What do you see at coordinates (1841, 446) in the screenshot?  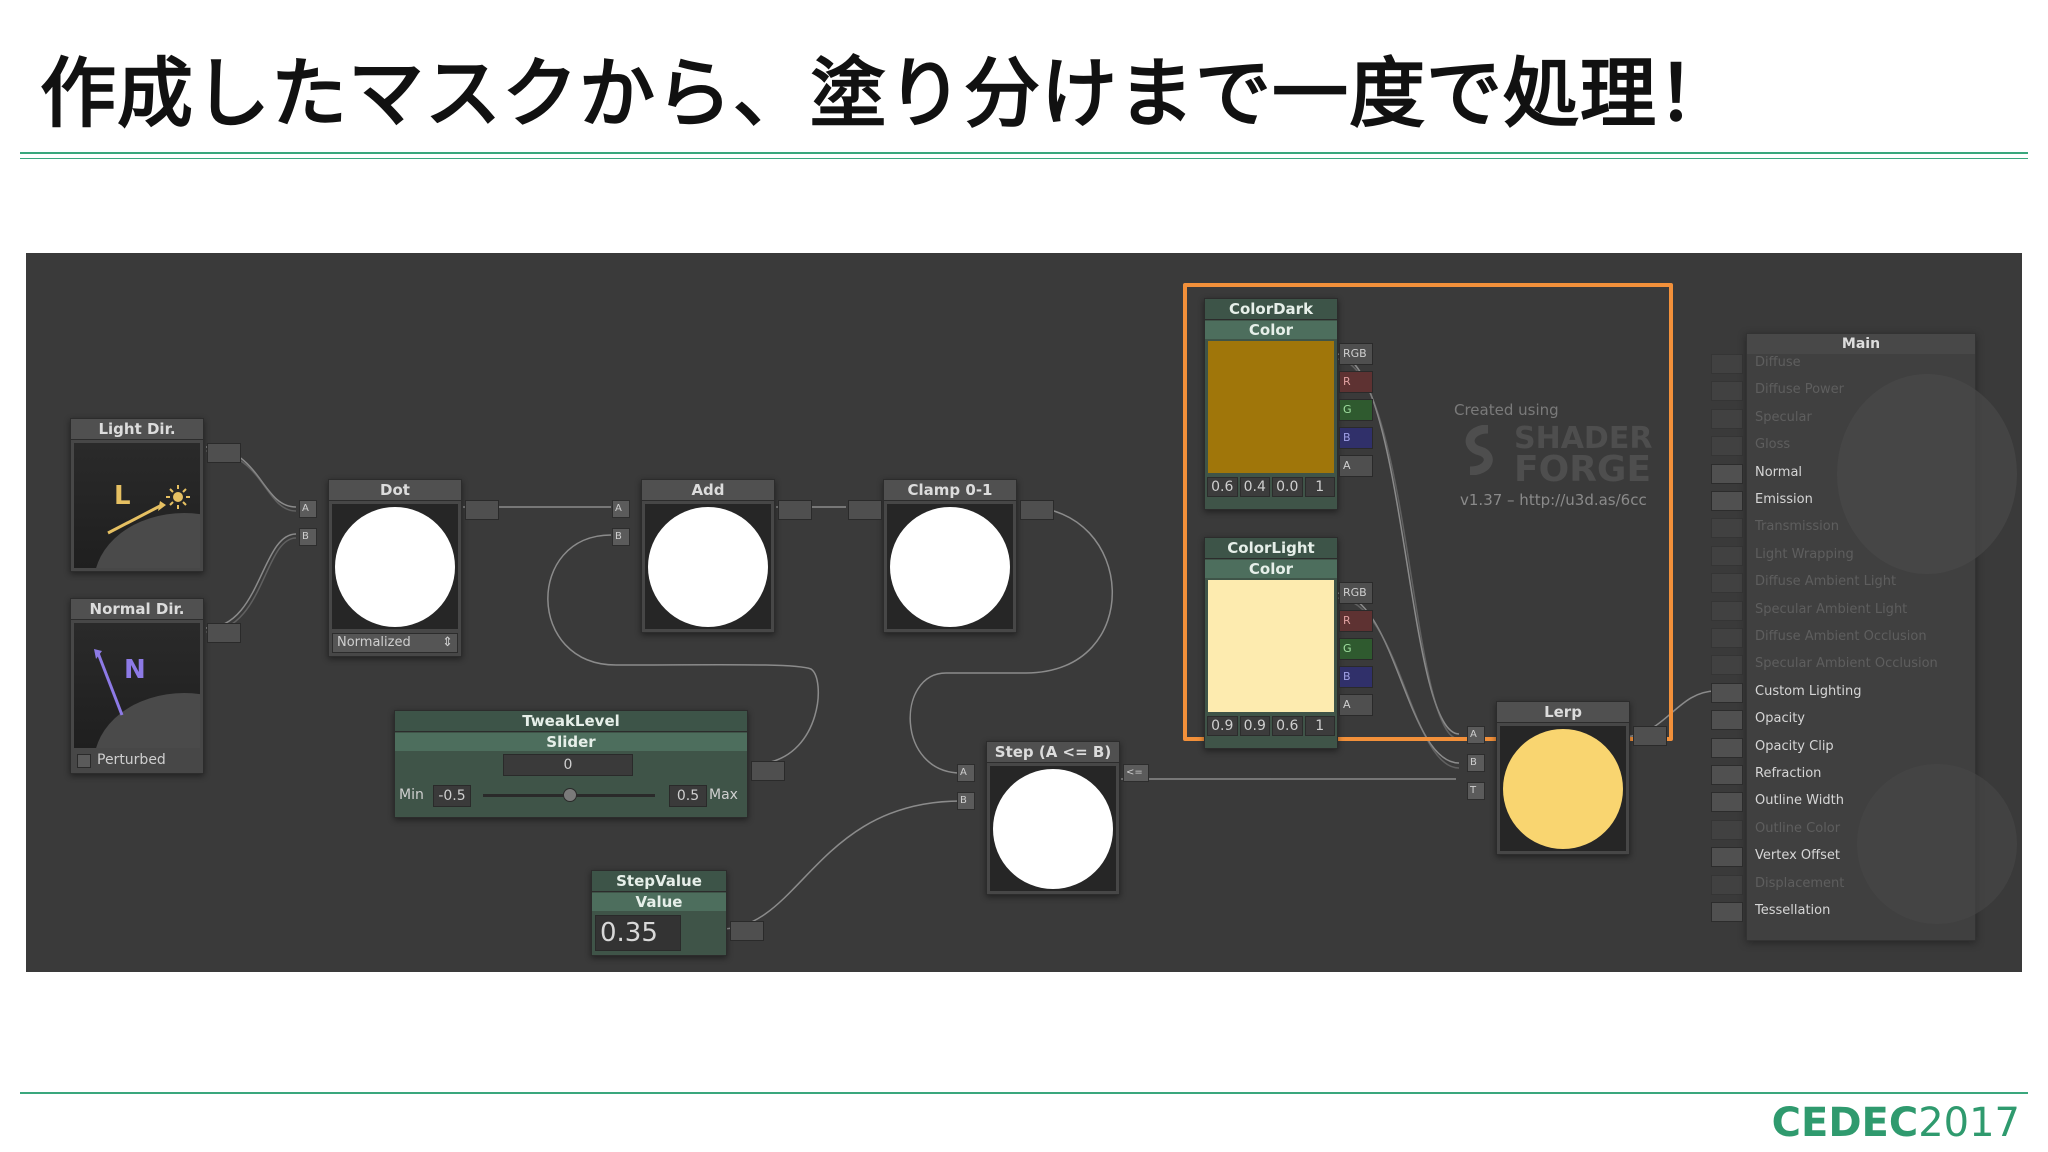 I see `main-input-item: Gloss` at bounding box center [1841, 446].